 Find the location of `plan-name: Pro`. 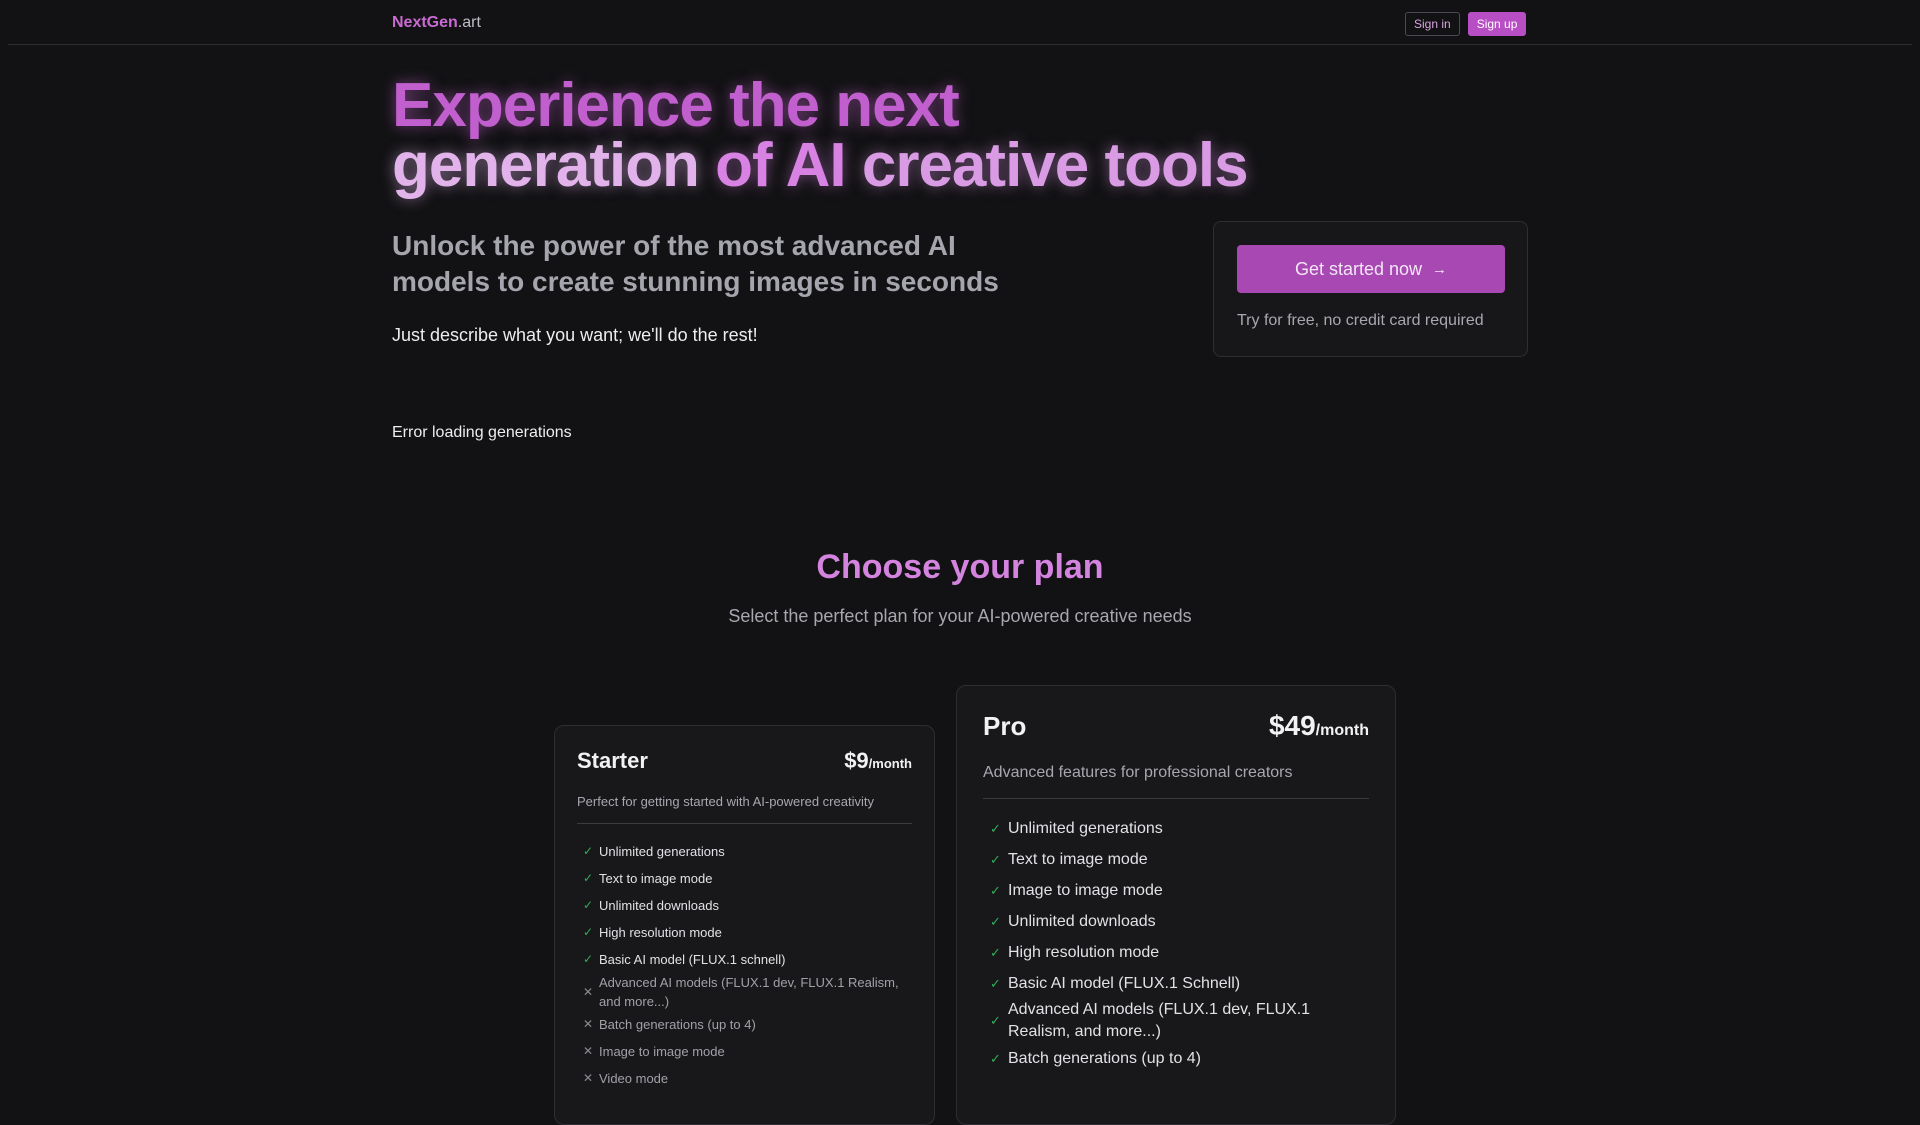

plan-name: Pro is located at coordinates (1005, 726).